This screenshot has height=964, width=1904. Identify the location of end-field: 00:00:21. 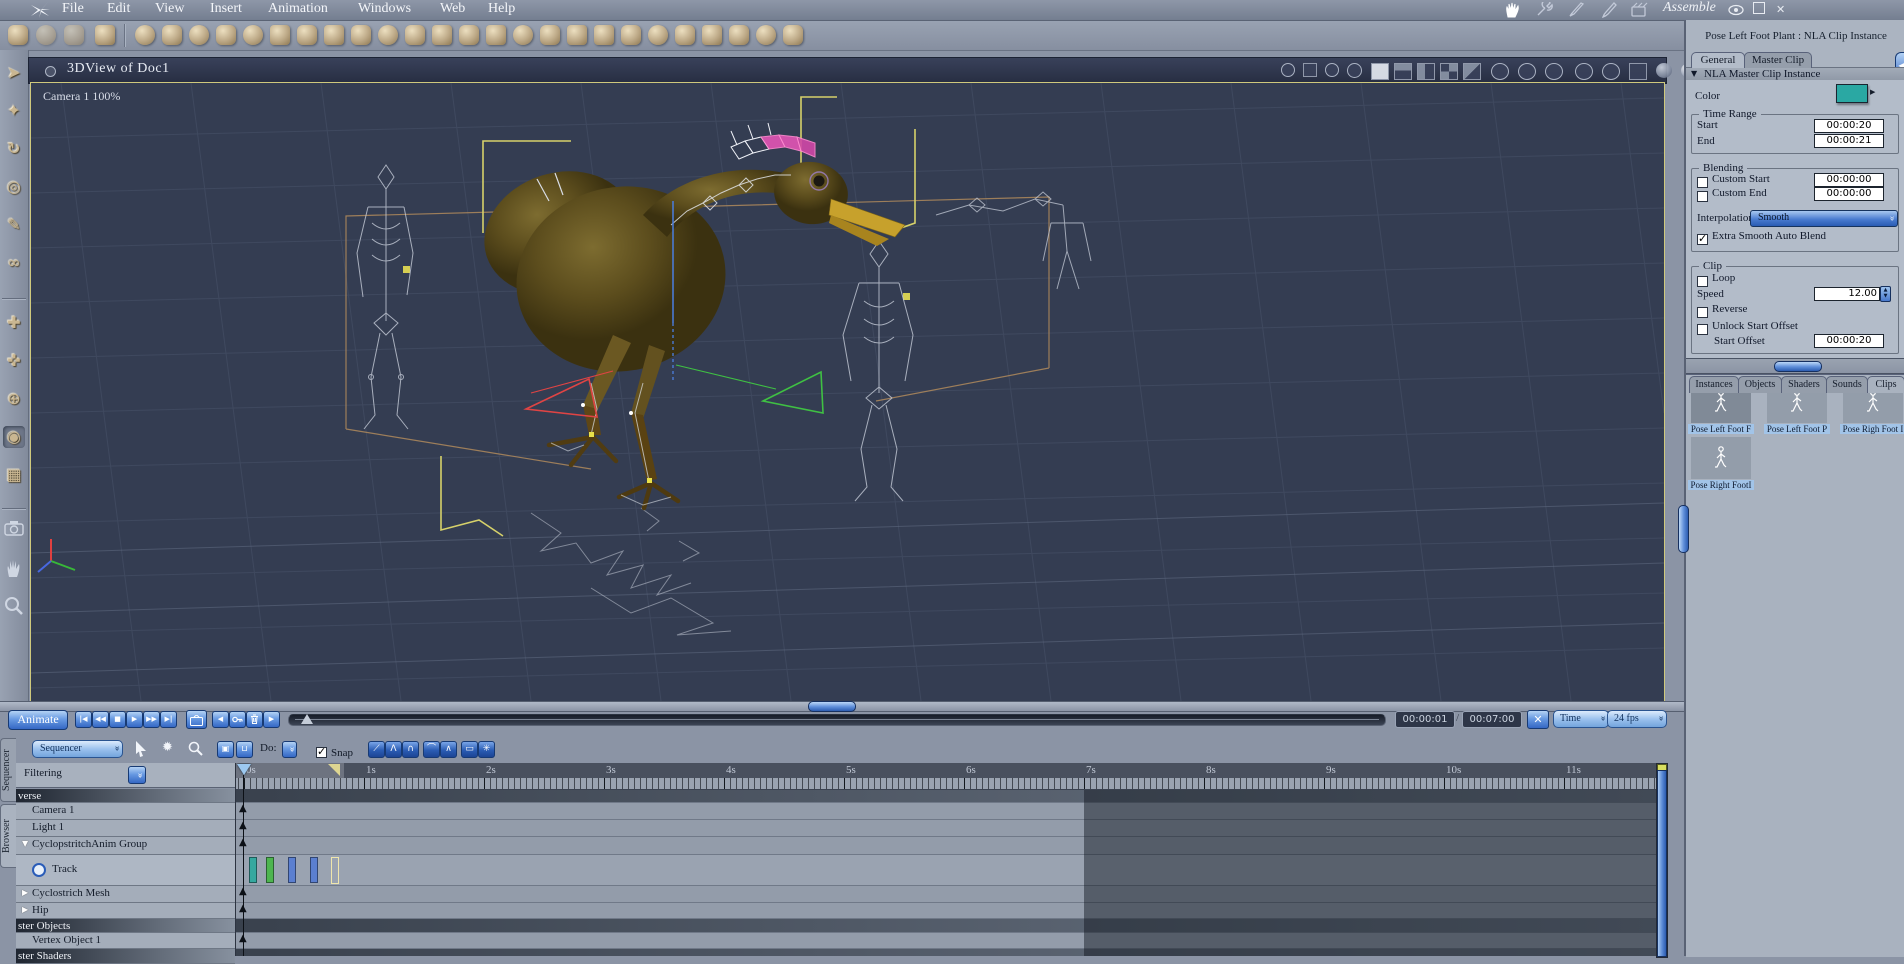
(1849, 141).